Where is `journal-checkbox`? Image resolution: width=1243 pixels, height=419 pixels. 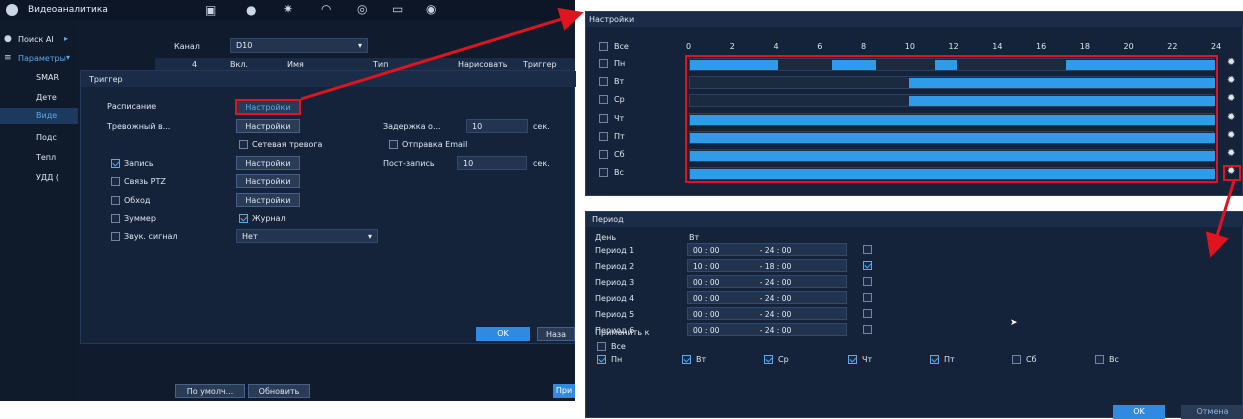 journal-checkbox is located at coordinates (243, 218).